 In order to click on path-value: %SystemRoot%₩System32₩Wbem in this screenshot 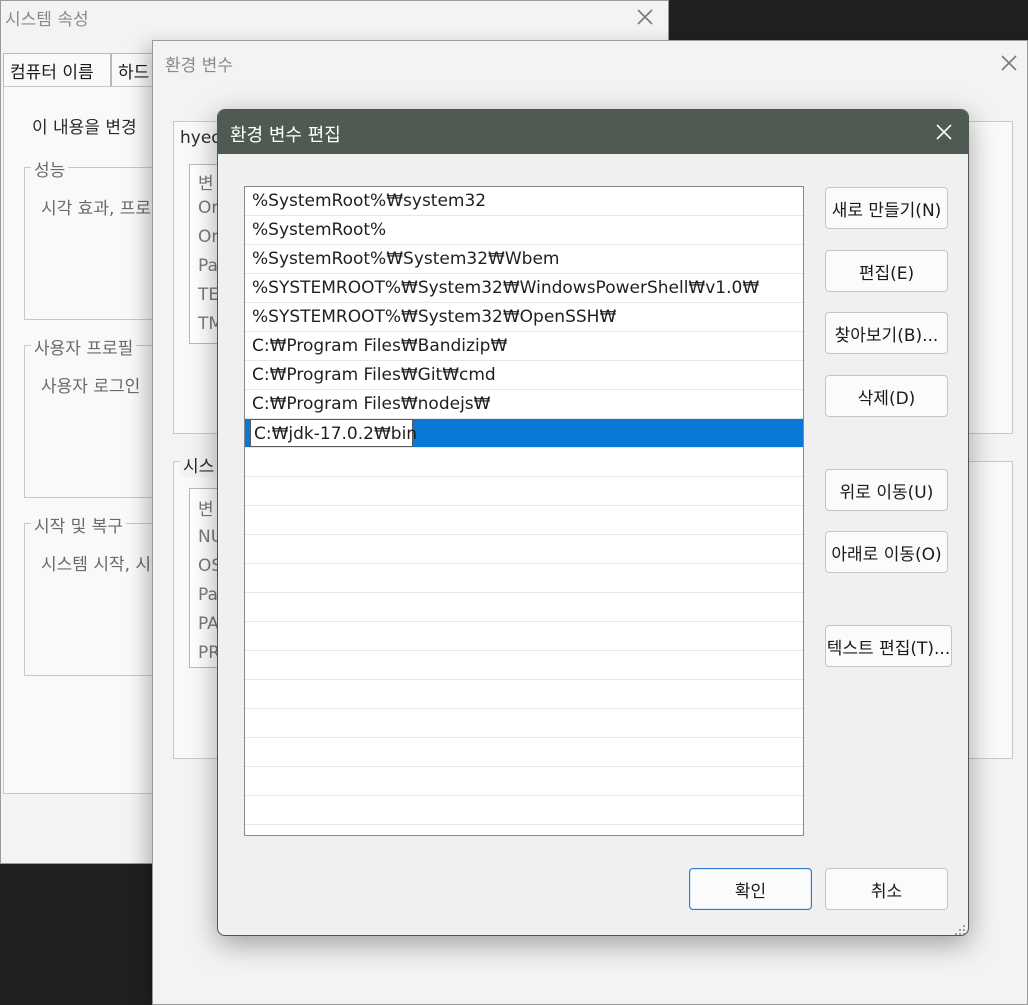, I will do `click(406, 259)`.